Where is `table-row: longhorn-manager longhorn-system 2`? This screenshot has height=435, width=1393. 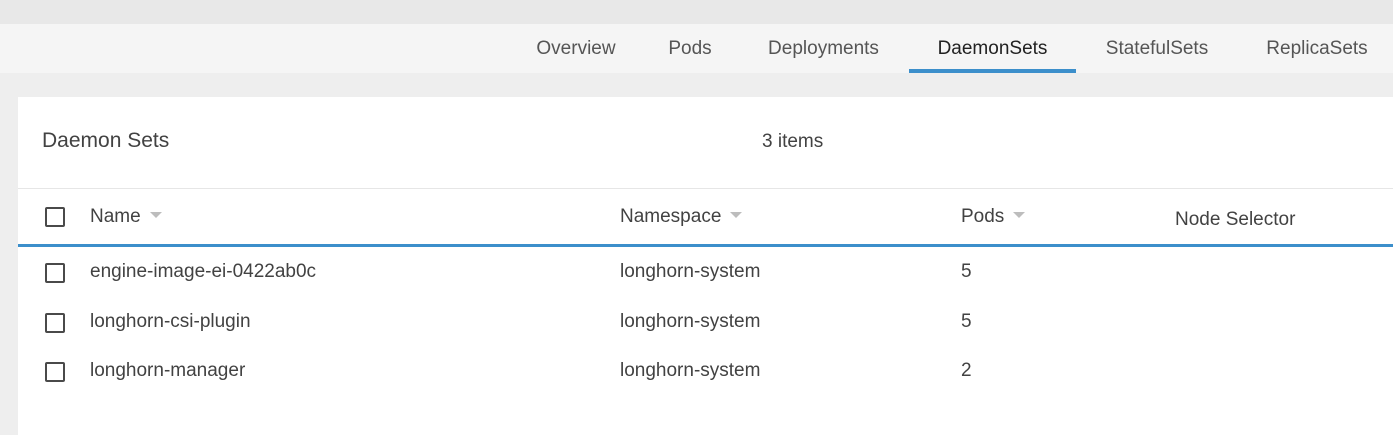 table-row: longhorn-manager longhorn-system 2 is located at coordinates (705, 371).